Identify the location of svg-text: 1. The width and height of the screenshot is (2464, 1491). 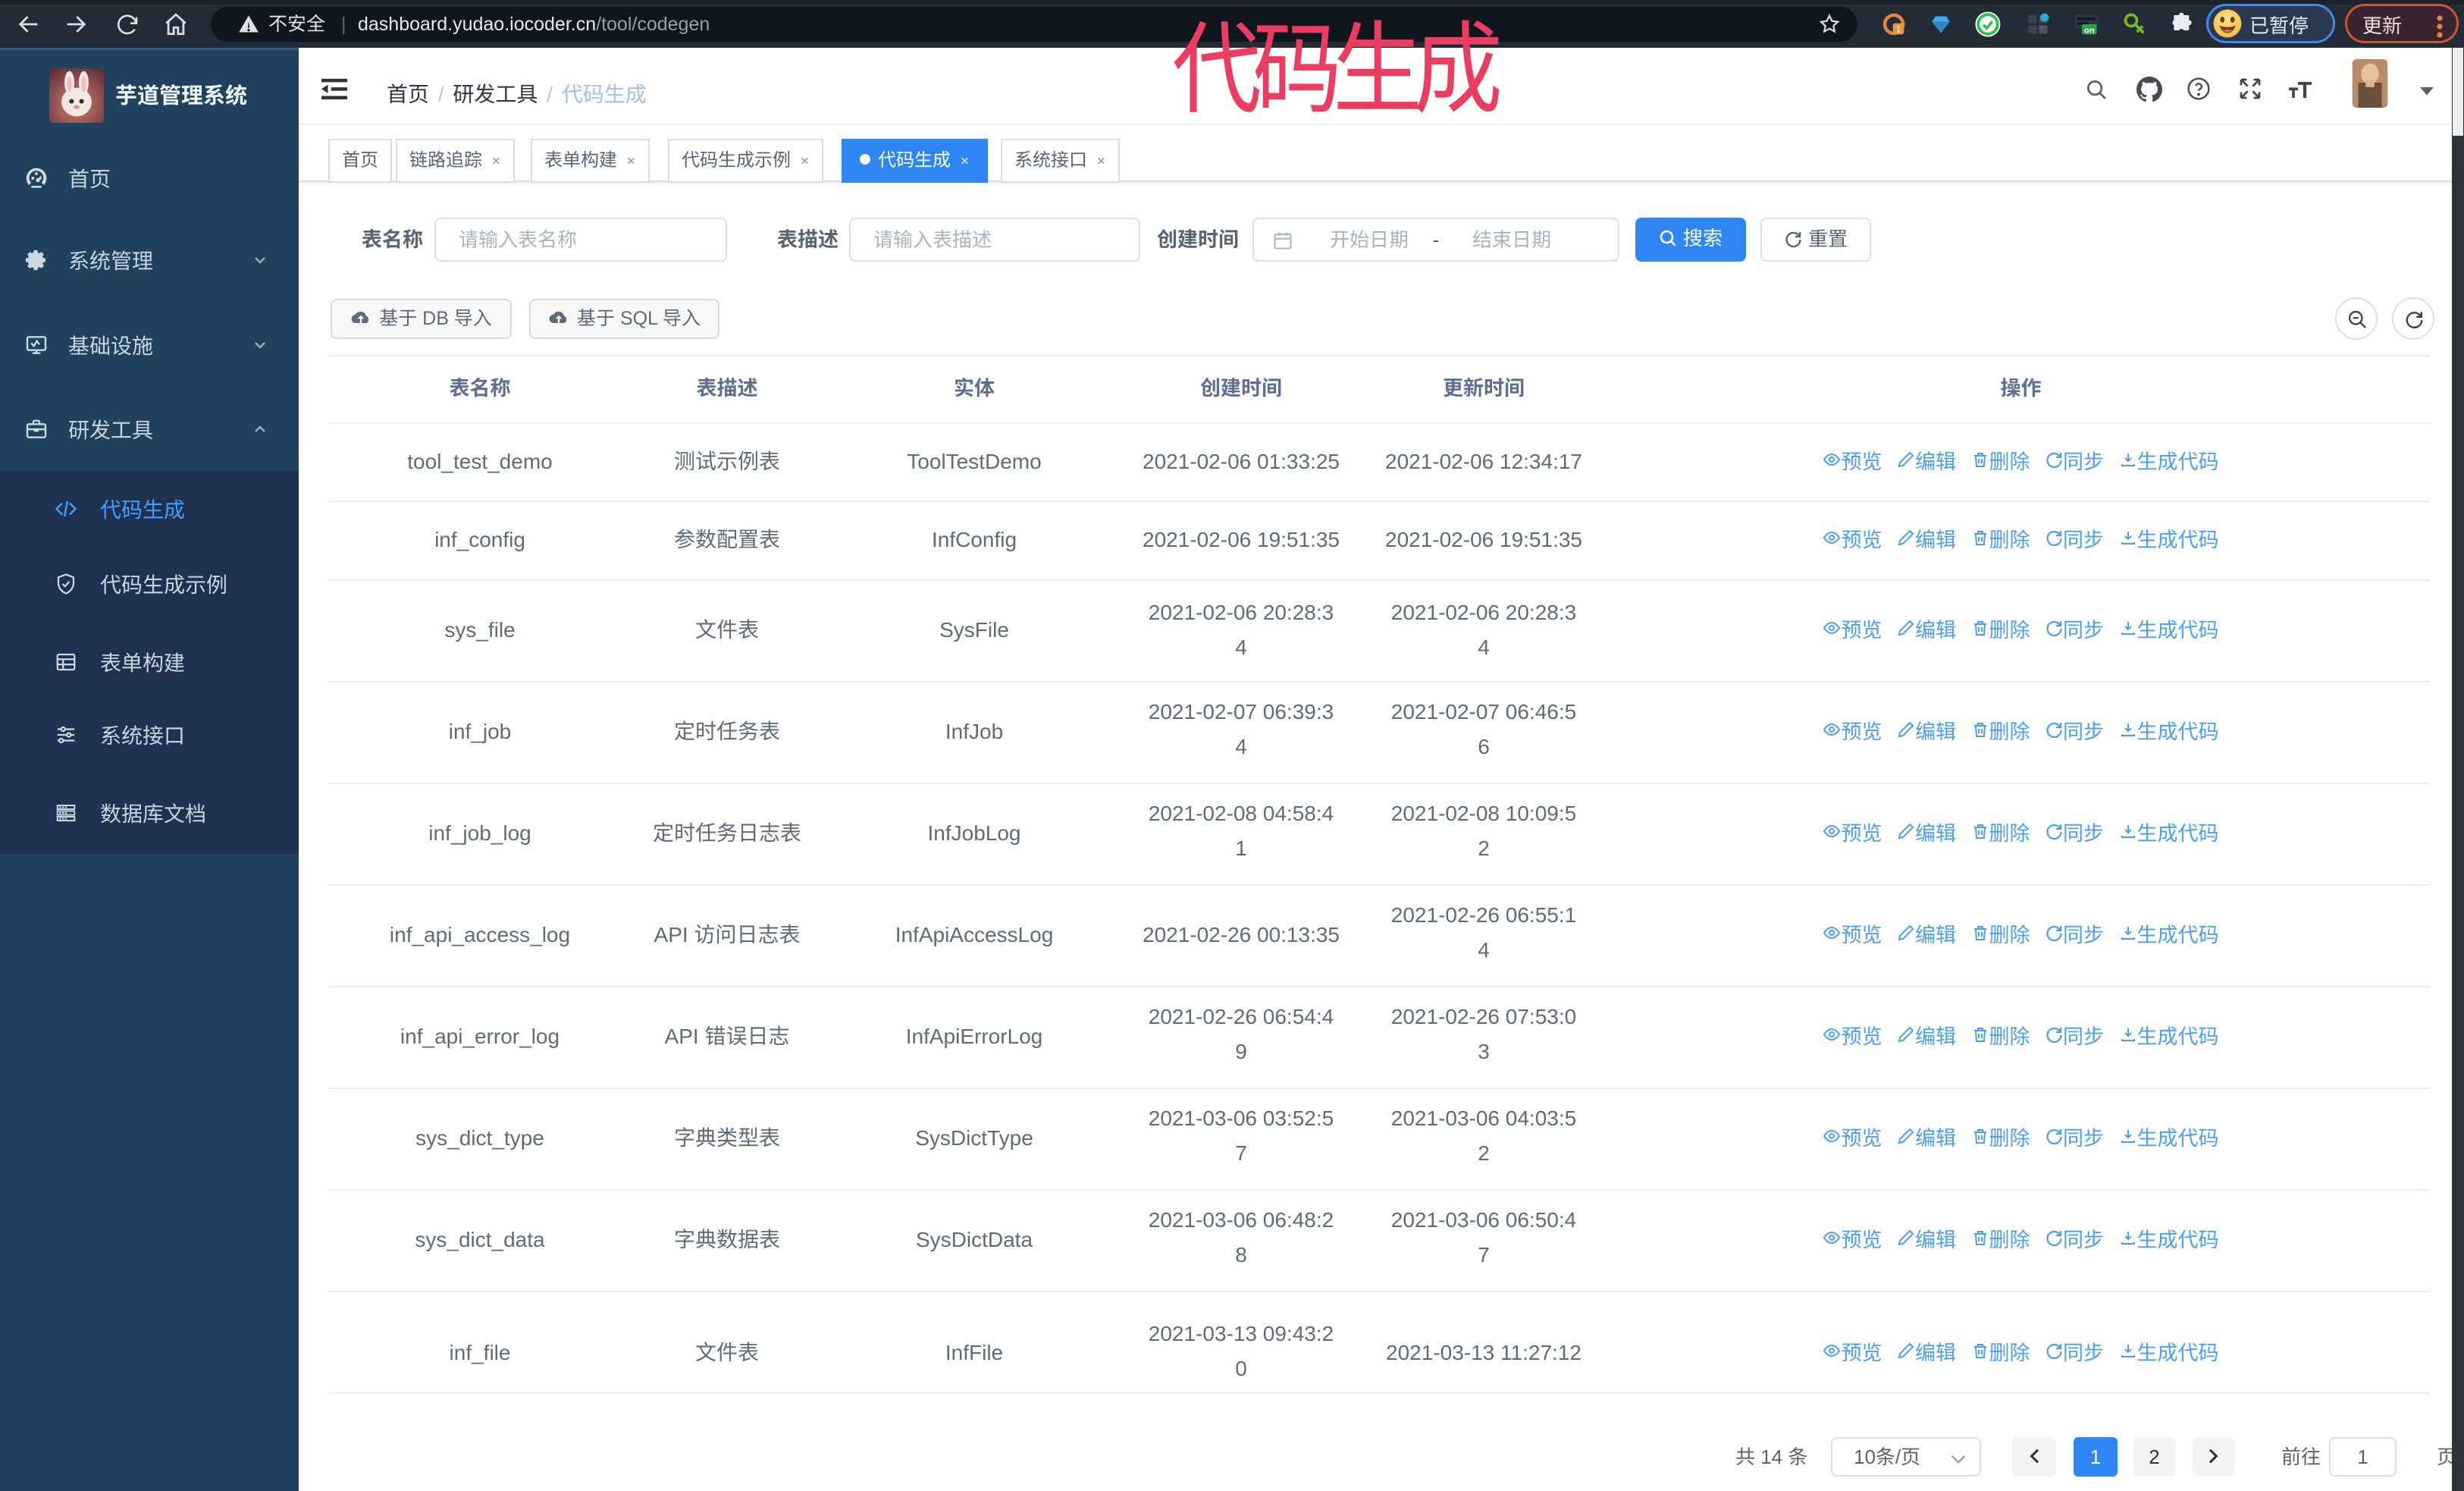
(1899, 29).